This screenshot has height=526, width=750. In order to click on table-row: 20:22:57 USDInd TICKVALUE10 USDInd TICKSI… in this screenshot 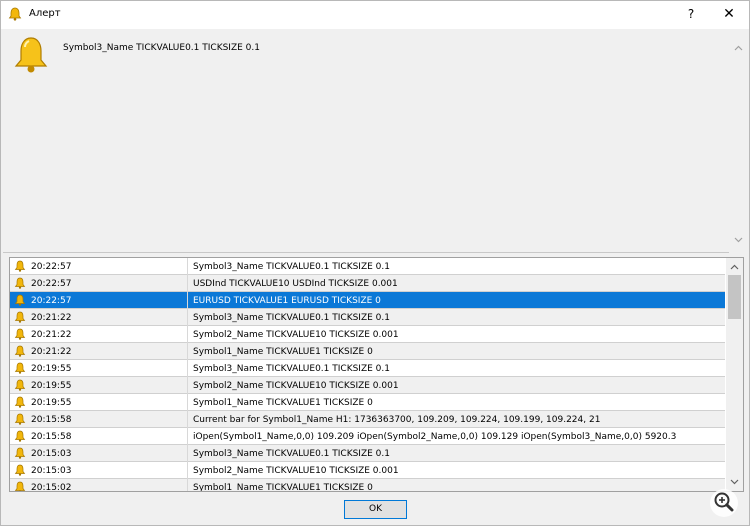, I will do `click(367, 283)`.